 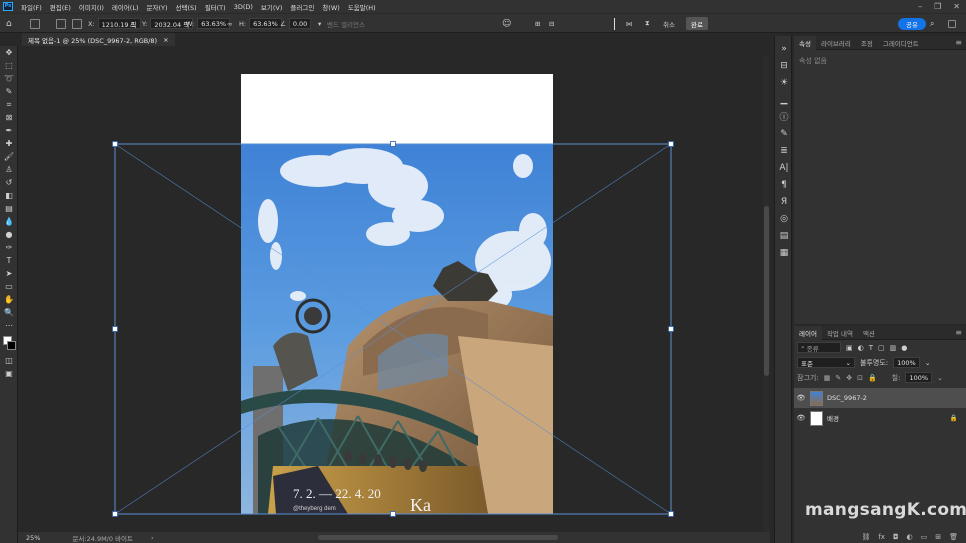 I want to click on handle-bottom-right, so click(x=671, y=514).